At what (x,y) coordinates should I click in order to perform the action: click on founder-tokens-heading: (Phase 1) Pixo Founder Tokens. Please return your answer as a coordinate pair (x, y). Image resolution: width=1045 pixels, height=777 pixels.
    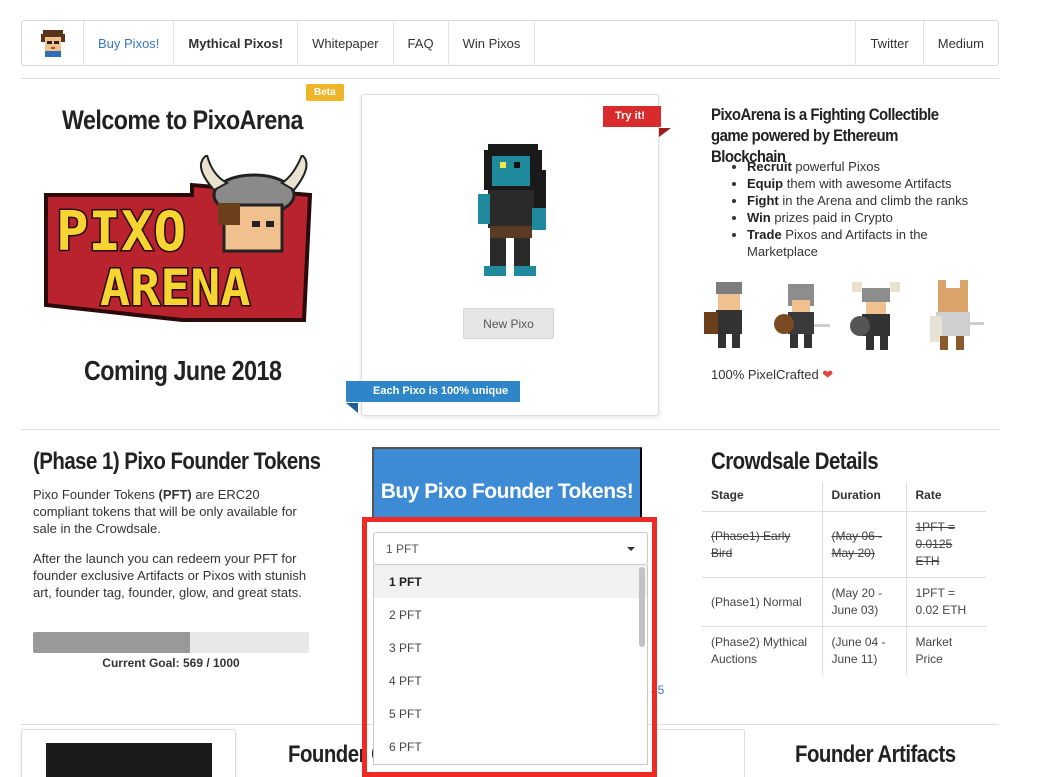
    Looking at the image, I should click on (177, 461).